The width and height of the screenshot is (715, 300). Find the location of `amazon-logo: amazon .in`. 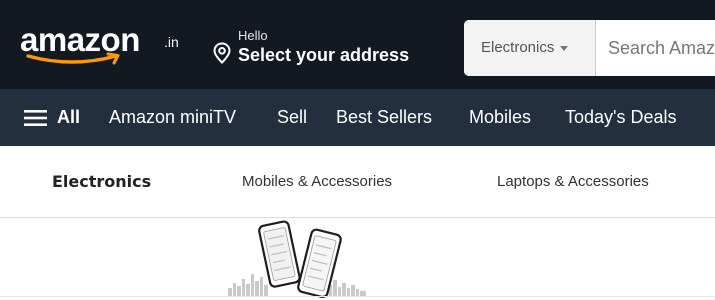

amazon-logo: amazon .in is located at coordinates (99, 46).